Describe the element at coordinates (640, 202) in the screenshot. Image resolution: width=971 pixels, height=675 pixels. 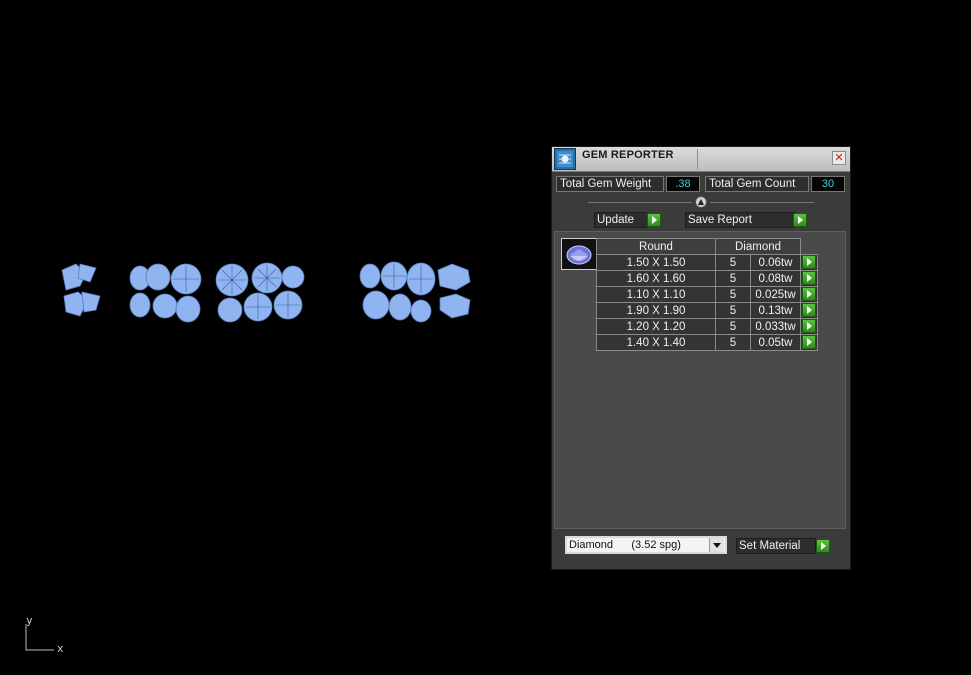
I see `divider-left` at that location.